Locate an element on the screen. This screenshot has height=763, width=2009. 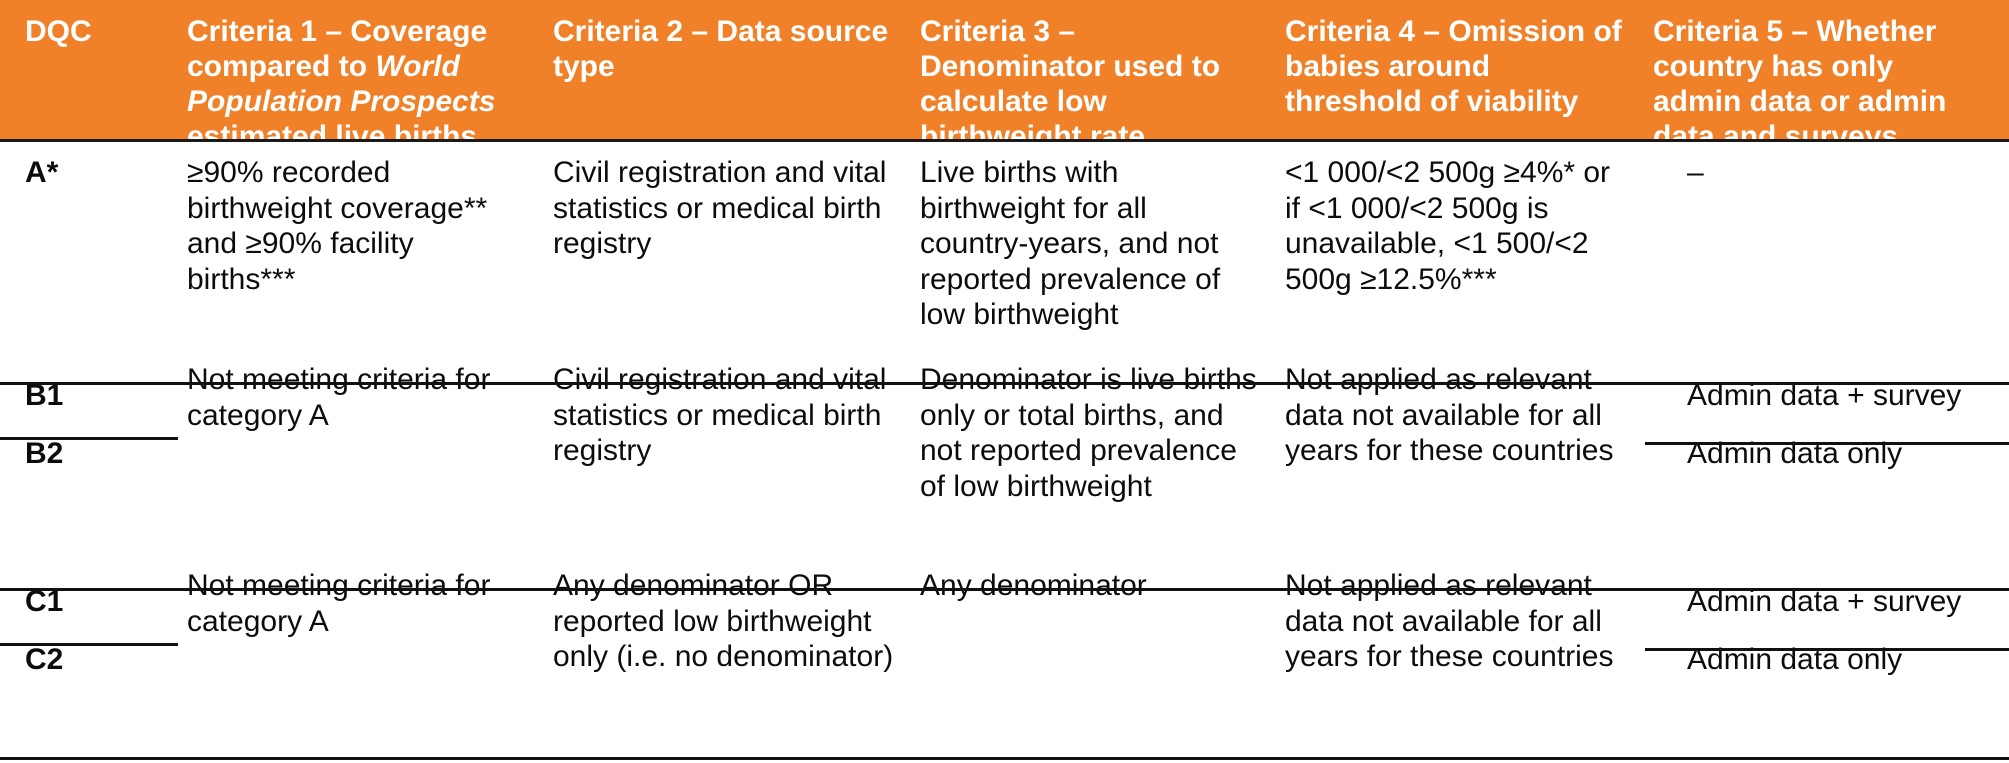
header-cell-criteria-2: Criteria 2 – Data source type is located at coordinates (721, 49).